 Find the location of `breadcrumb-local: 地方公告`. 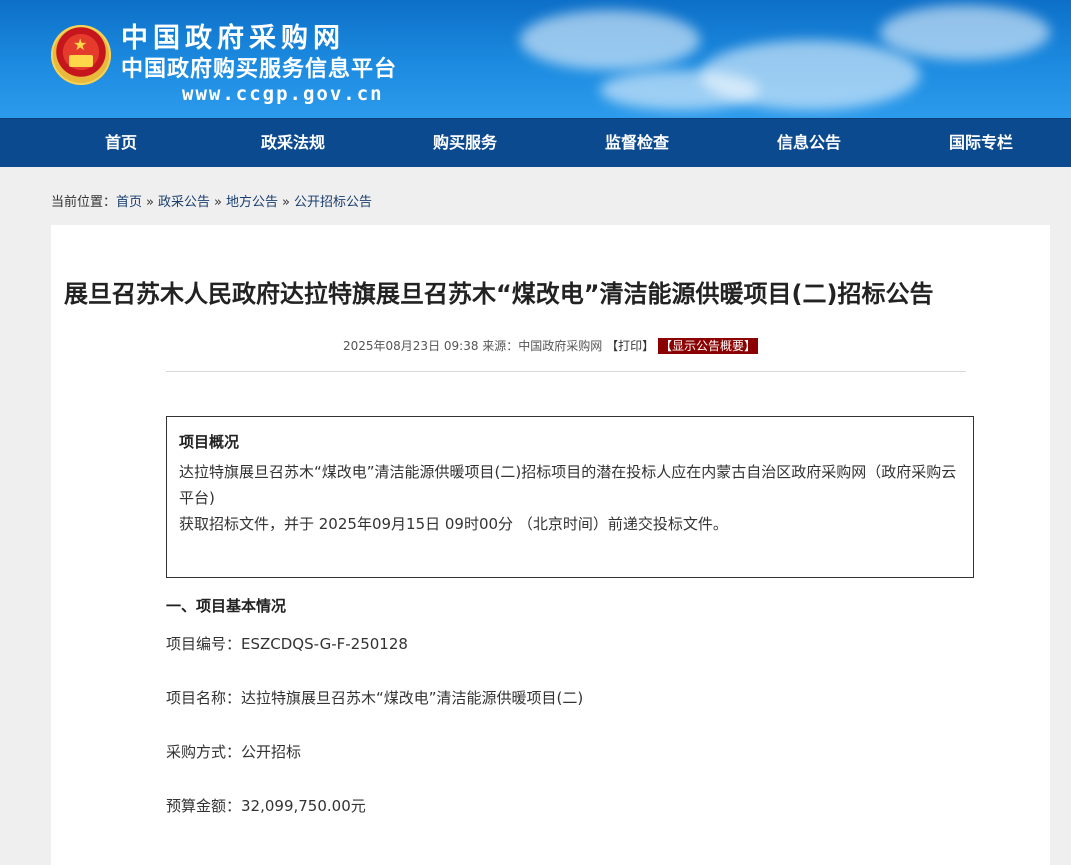

breadcrumb-local: 地方公告 is located at coordinates (252, 202).